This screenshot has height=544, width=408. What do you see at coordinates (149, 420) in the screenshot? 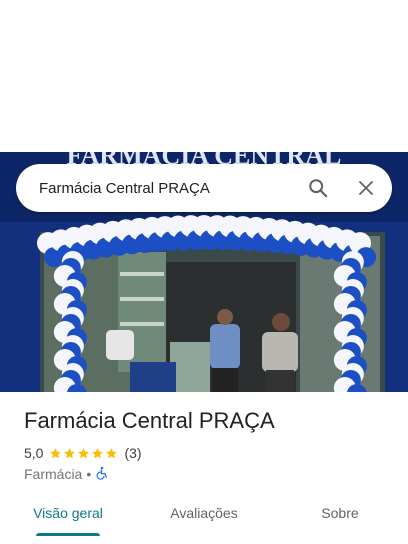
I see `place-title: Farmácia Central PRAÇA` at bounding box center [149, 420].